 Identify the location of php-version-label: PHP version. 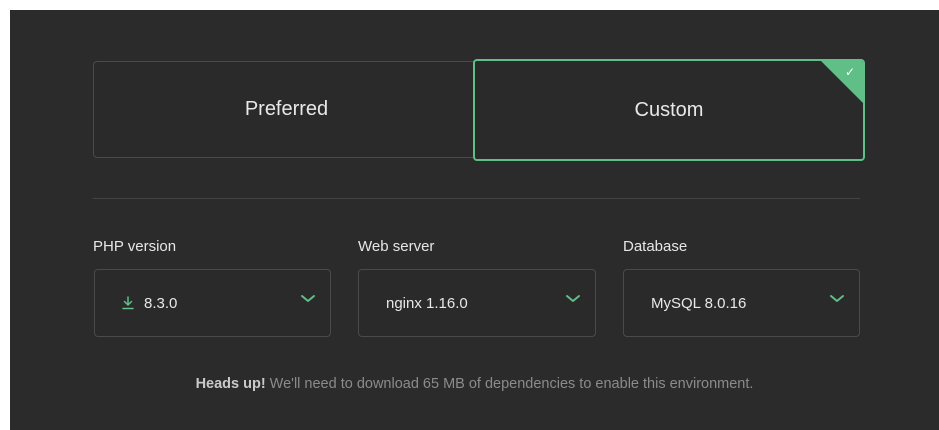
(135, 246).